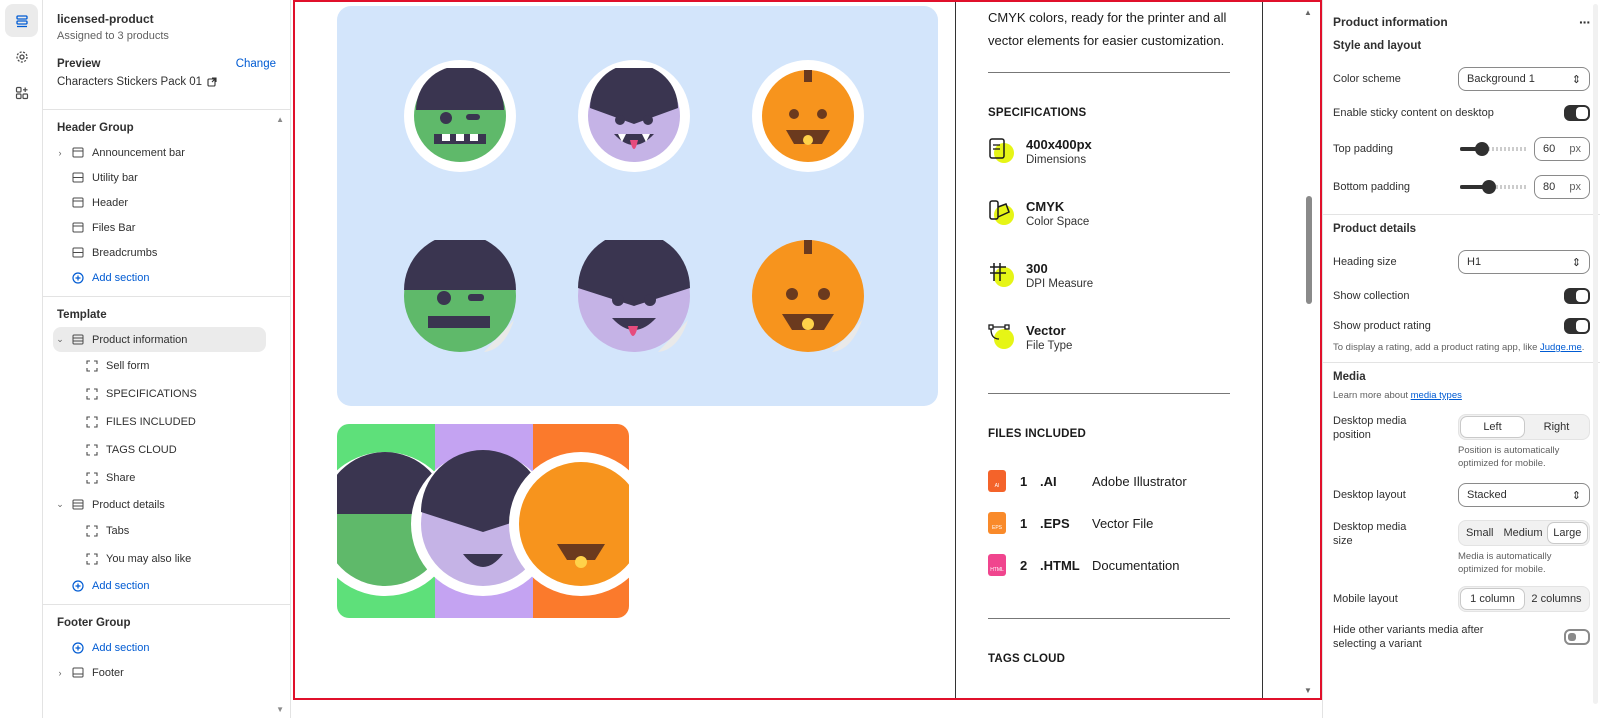 This screenshot has width=1600, height=718. What do you see at coordinates (121, 647) in the screenshot?
I see `add-section-label: Add section` at bounding box center [121, 647].